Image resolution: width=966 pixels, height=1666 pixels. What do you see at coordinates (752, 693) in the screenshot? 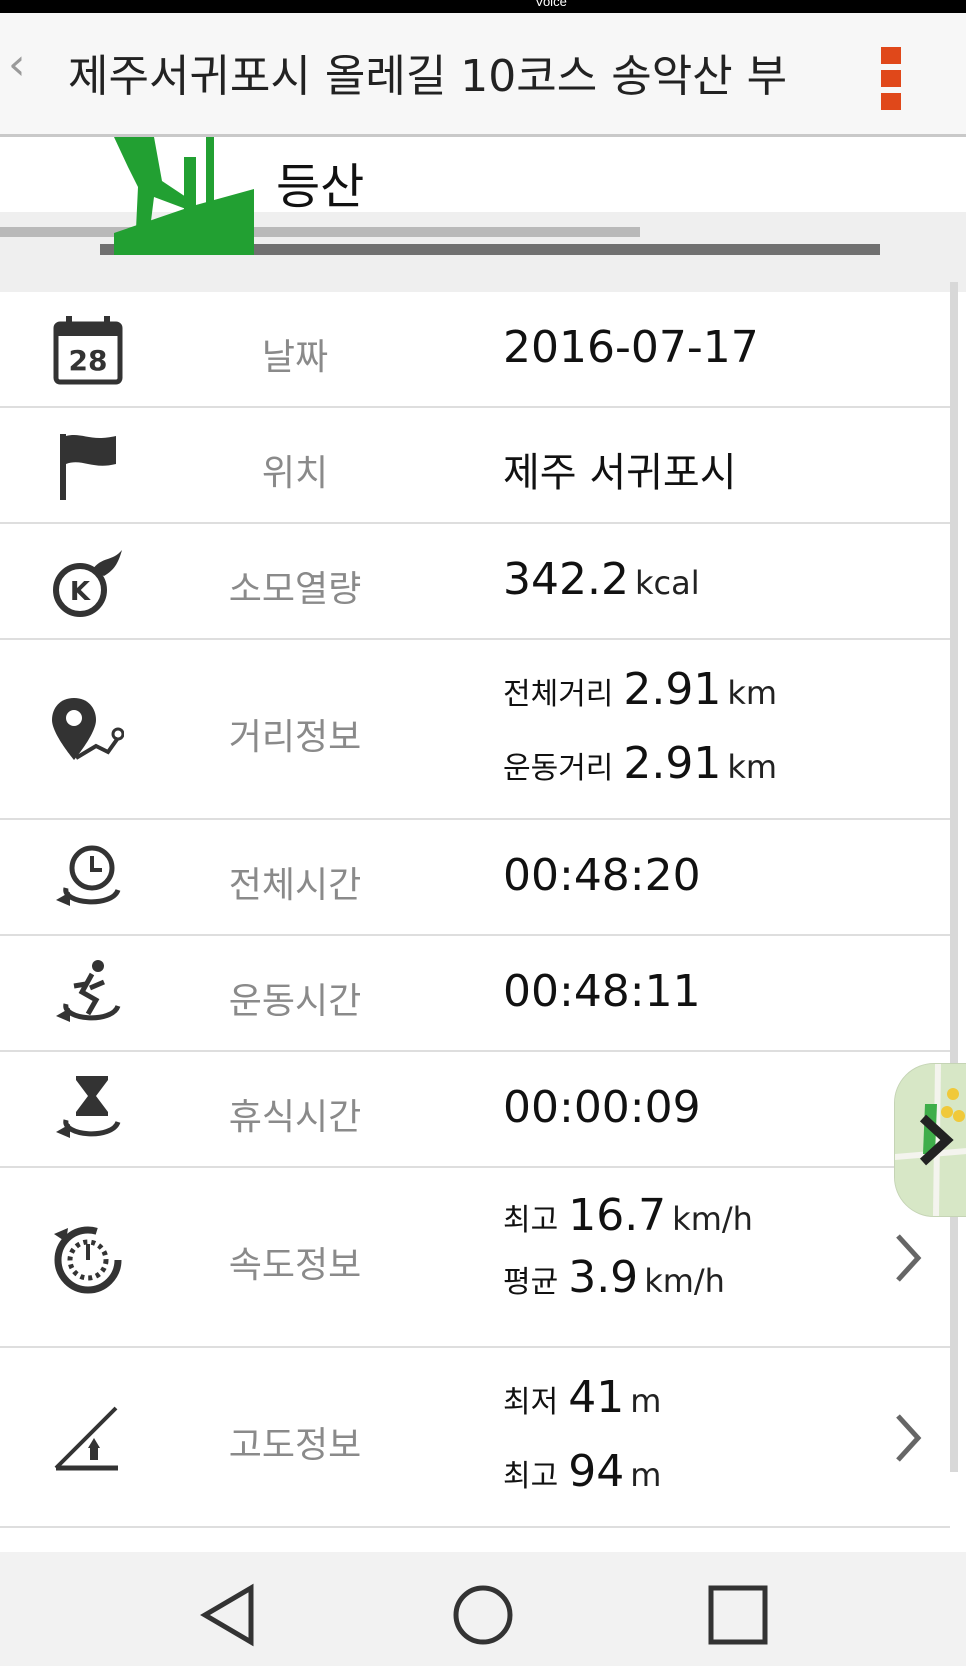
I see `total-distance-unit: km` at bounding box center [752, 693].